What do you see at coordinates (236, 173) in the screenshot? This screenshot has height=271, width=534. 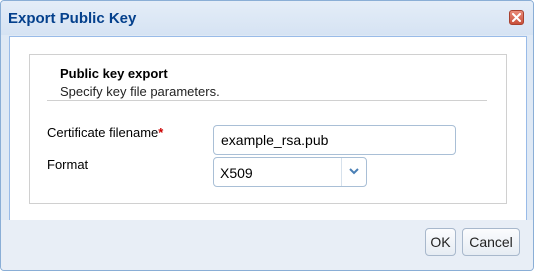 I see `format-selected-value: X509` at bounding box center [236, 173].